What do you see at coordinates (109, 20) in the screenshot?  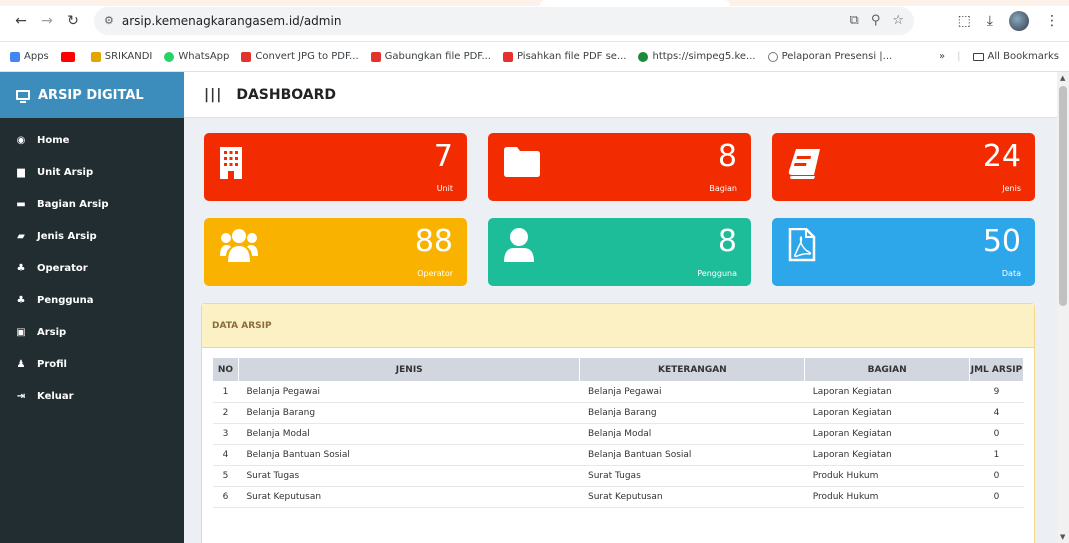 I see `site-info-icon: ⚙` at bounding box center [109, 20].